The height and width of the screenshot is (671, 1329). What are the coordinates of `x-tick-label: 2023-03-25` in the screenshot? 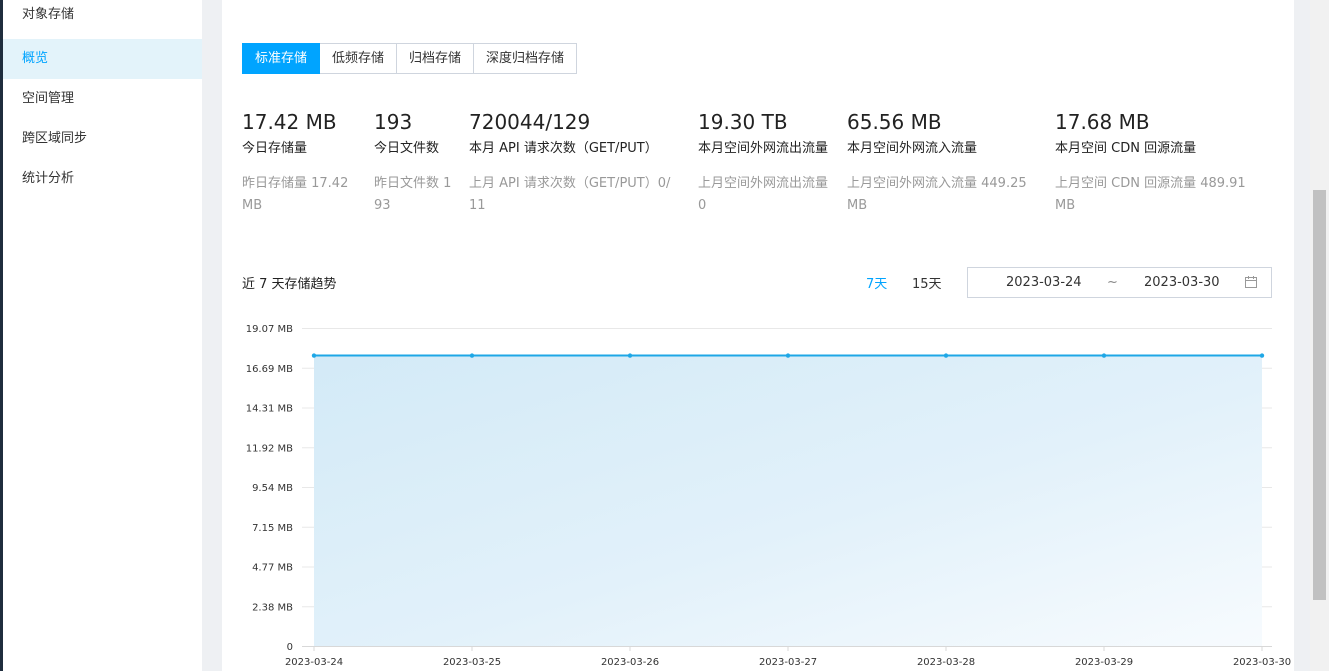 It's located at (472, 662).